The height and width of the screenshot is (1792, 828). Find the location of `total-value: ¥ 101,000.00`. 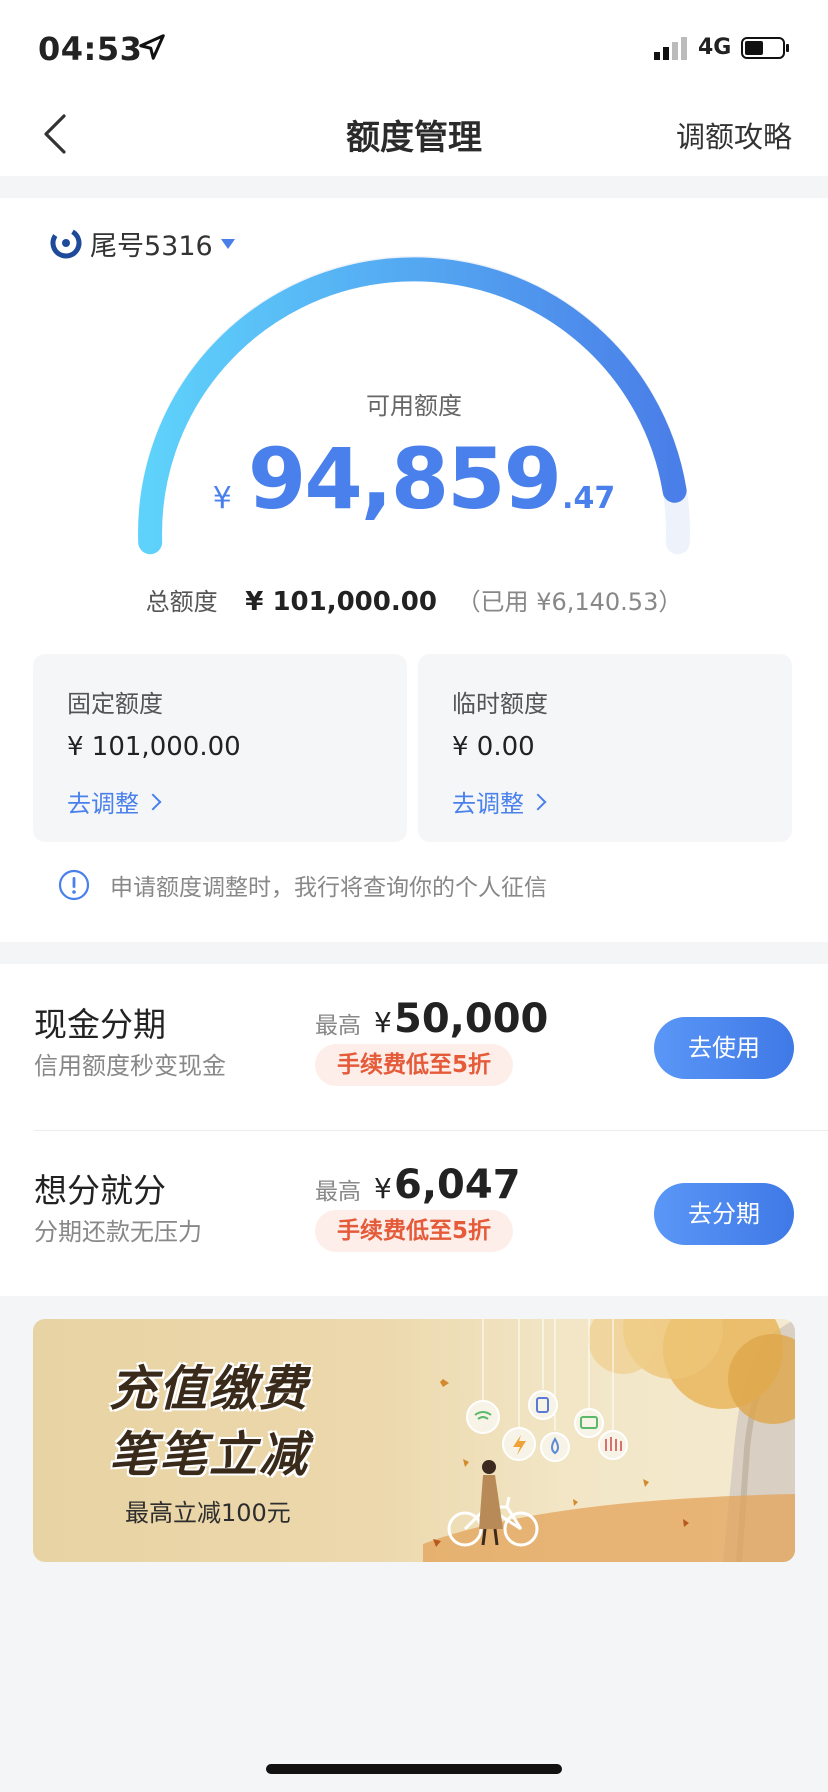

total-value: ¥ 101,000.00 is located at coordinates (341, 602).